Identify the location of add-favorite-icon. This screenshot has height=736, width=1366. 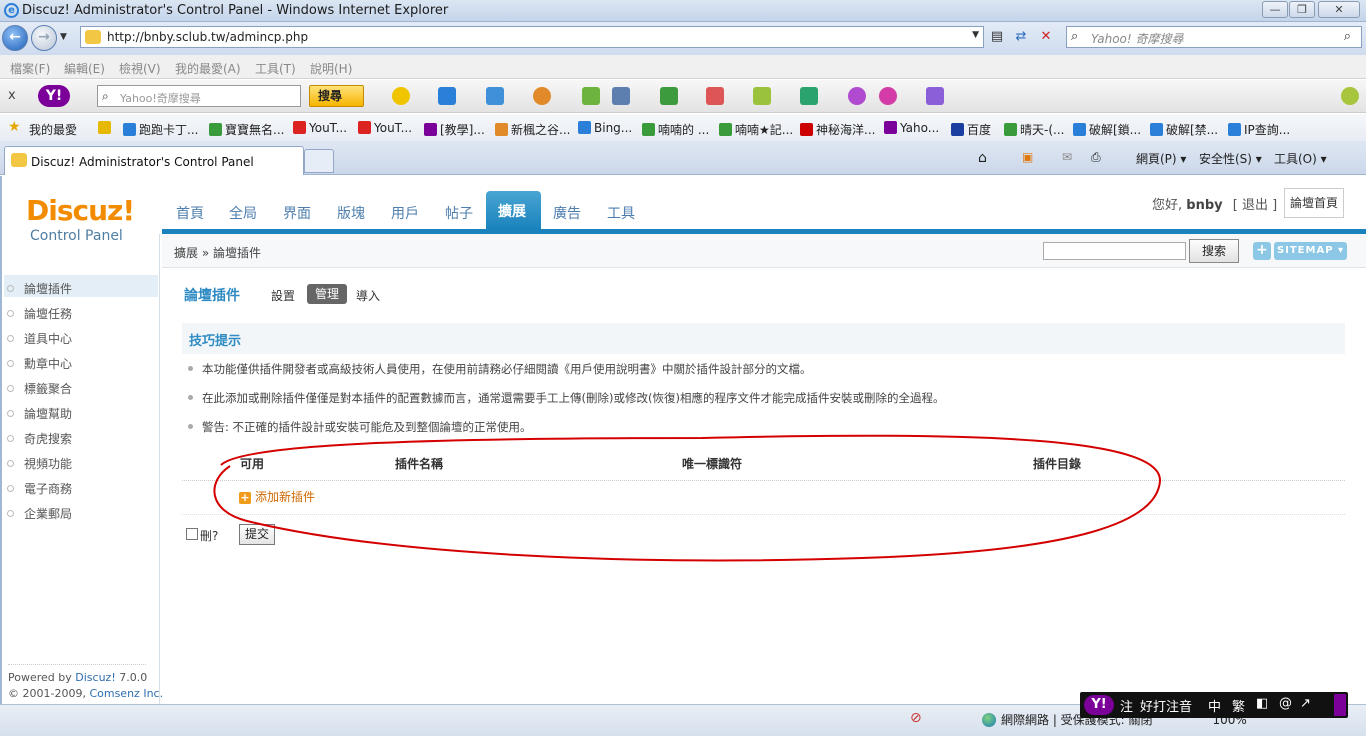
(106, 128).